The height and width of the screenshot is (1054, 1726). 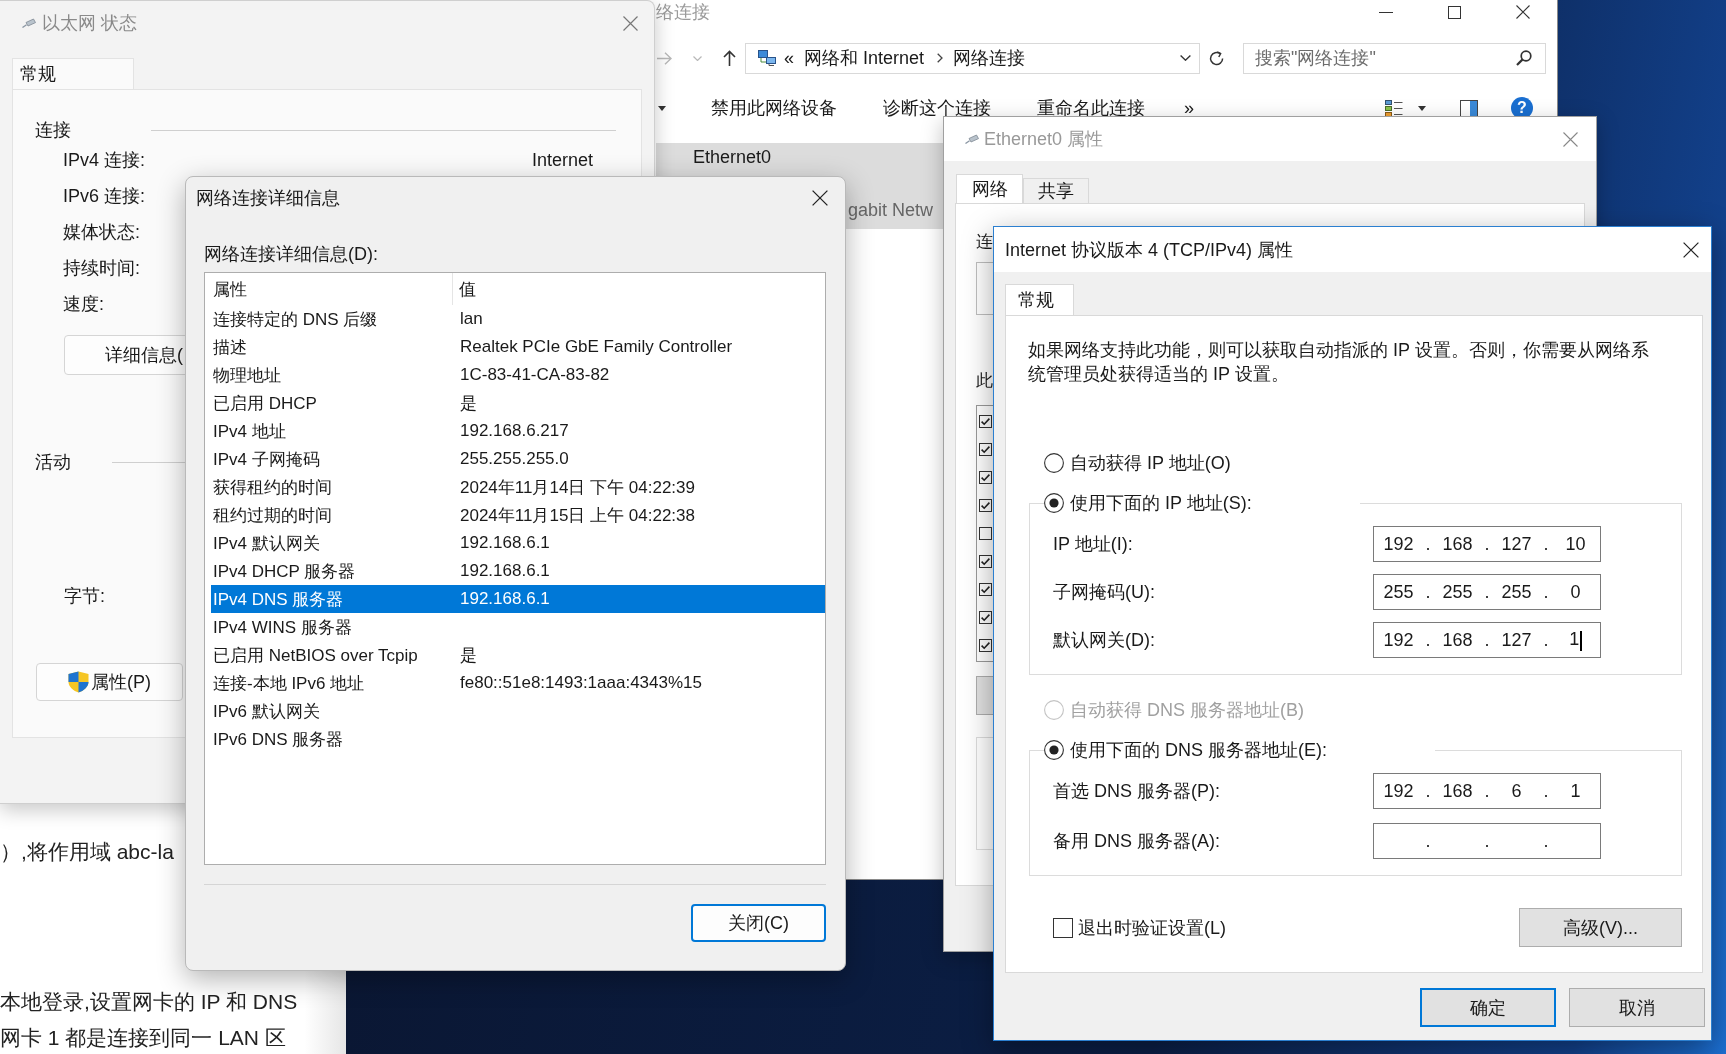 I want to click on ok-button: 确定, so click(x=1488, y=1007).